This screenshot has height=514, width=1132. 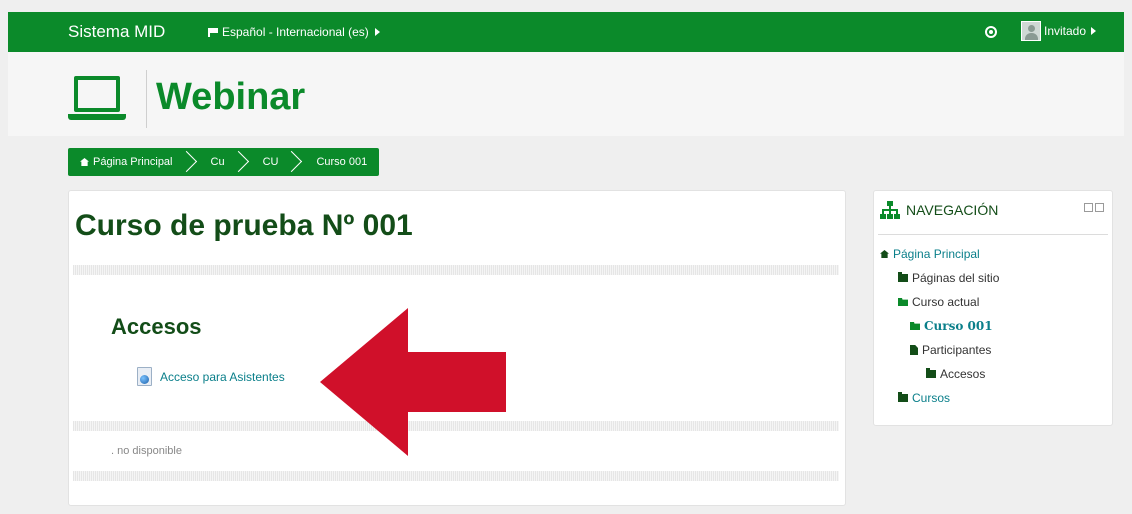 I want to click on navigation-title: NAVEGACIÓN, so click(x=952, y=210).